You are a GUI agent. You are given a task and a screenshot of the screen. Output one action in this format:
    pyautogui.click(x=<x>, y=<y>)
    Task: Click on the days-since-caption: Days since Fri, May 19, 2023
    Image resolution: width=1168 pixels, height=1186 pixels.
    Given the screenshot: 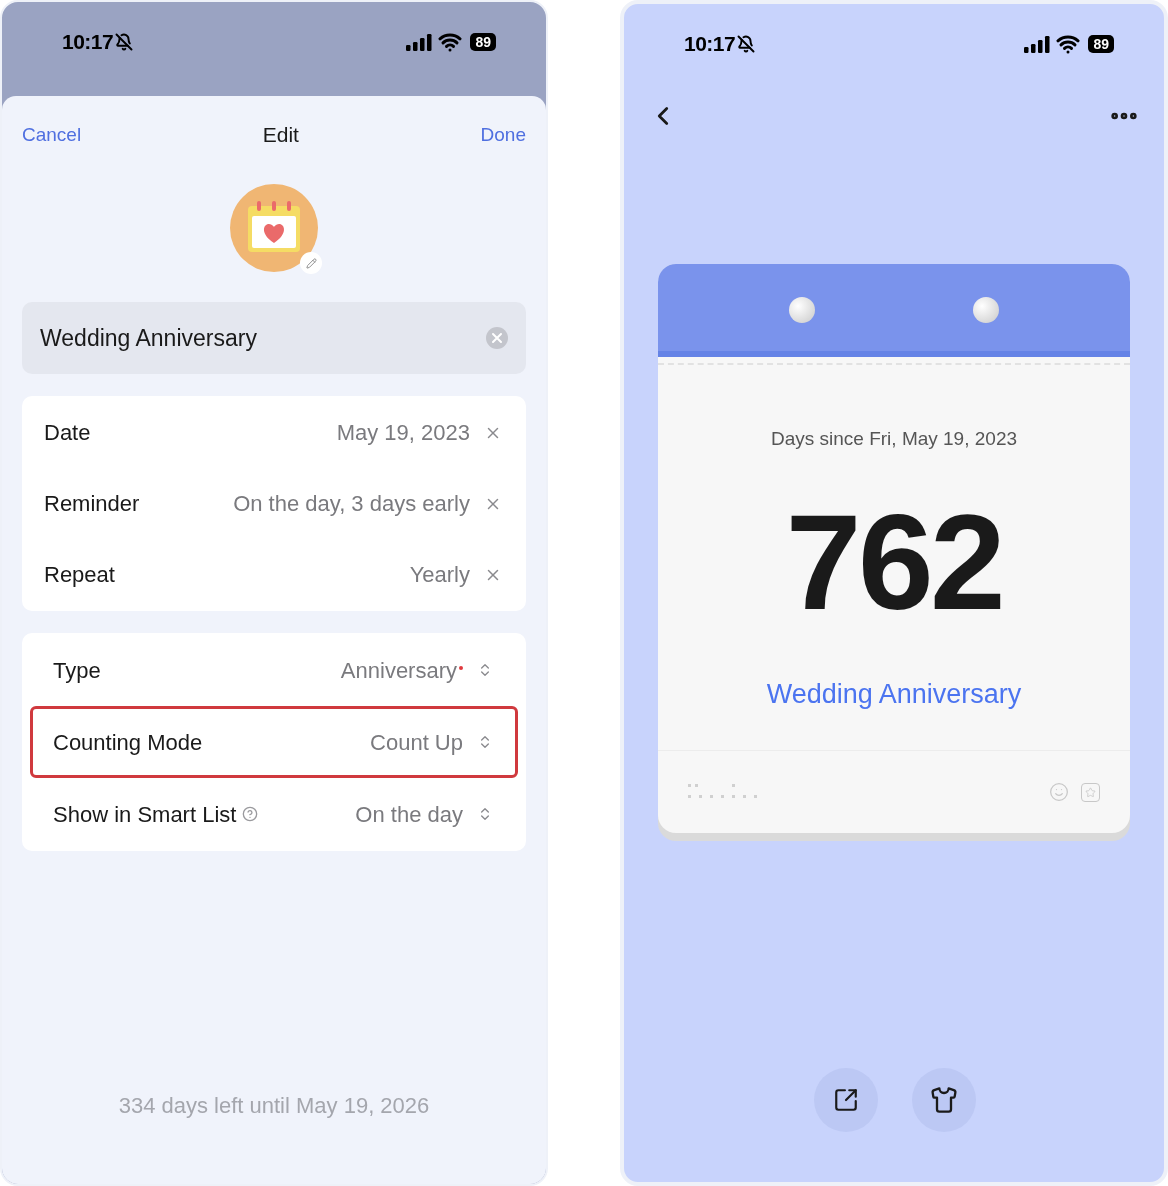 What is the action you would take?
    pyautogui.click(x=893, y=439)
    